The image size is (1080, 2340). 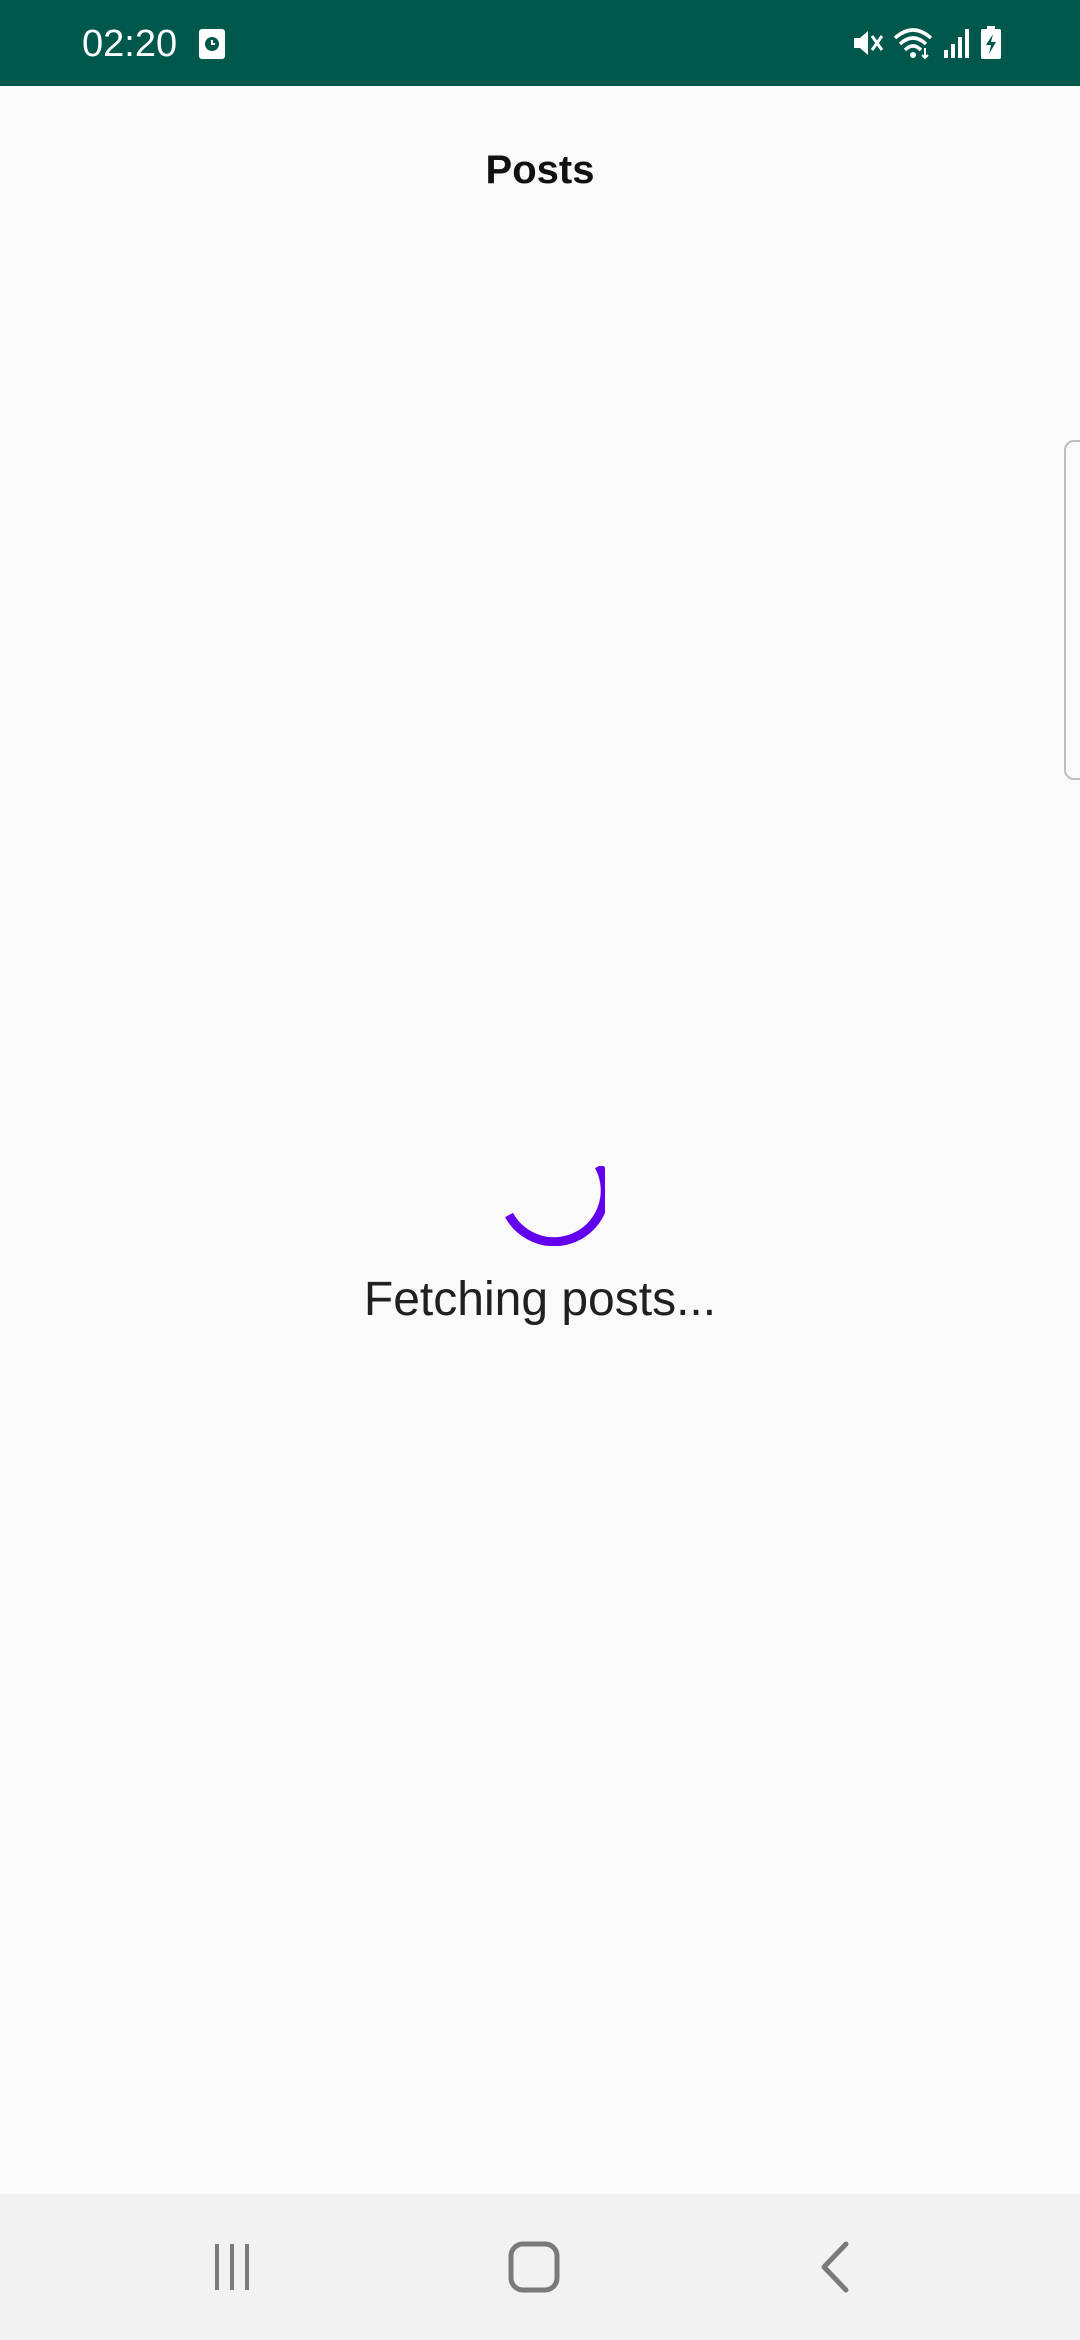 I want to click on app-bar: Posts, so click(x=540, y=172).